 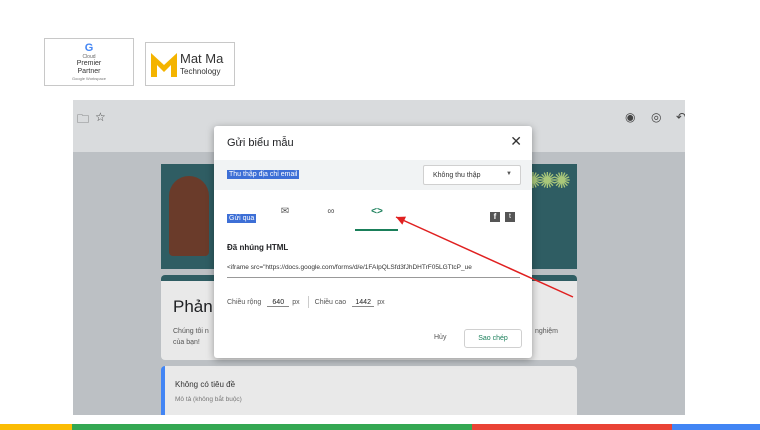 What do you see at coordinates (100, 117) in the screenshot?
I see `star-icon: ☆` at bounding box center [100, 117].